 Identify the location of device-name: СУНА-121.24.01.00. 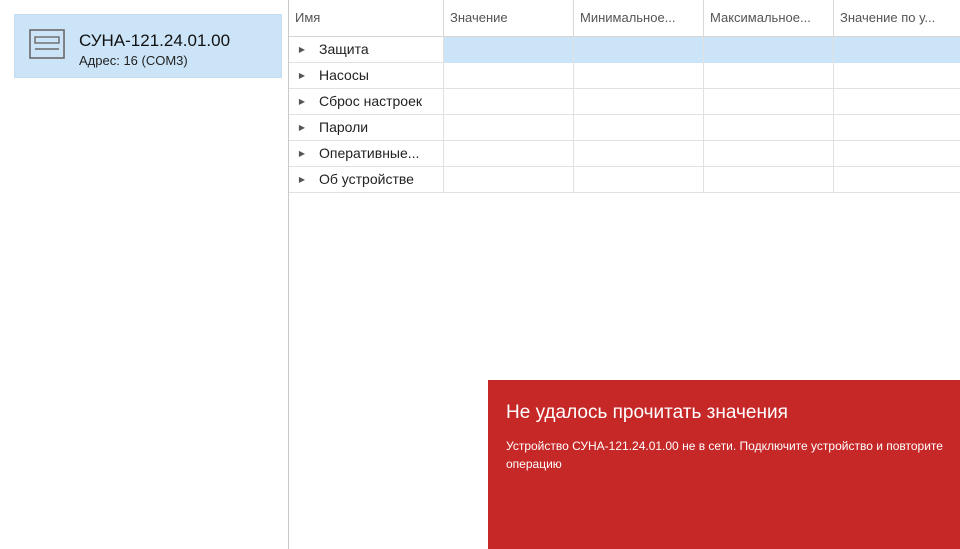
(155, 40).